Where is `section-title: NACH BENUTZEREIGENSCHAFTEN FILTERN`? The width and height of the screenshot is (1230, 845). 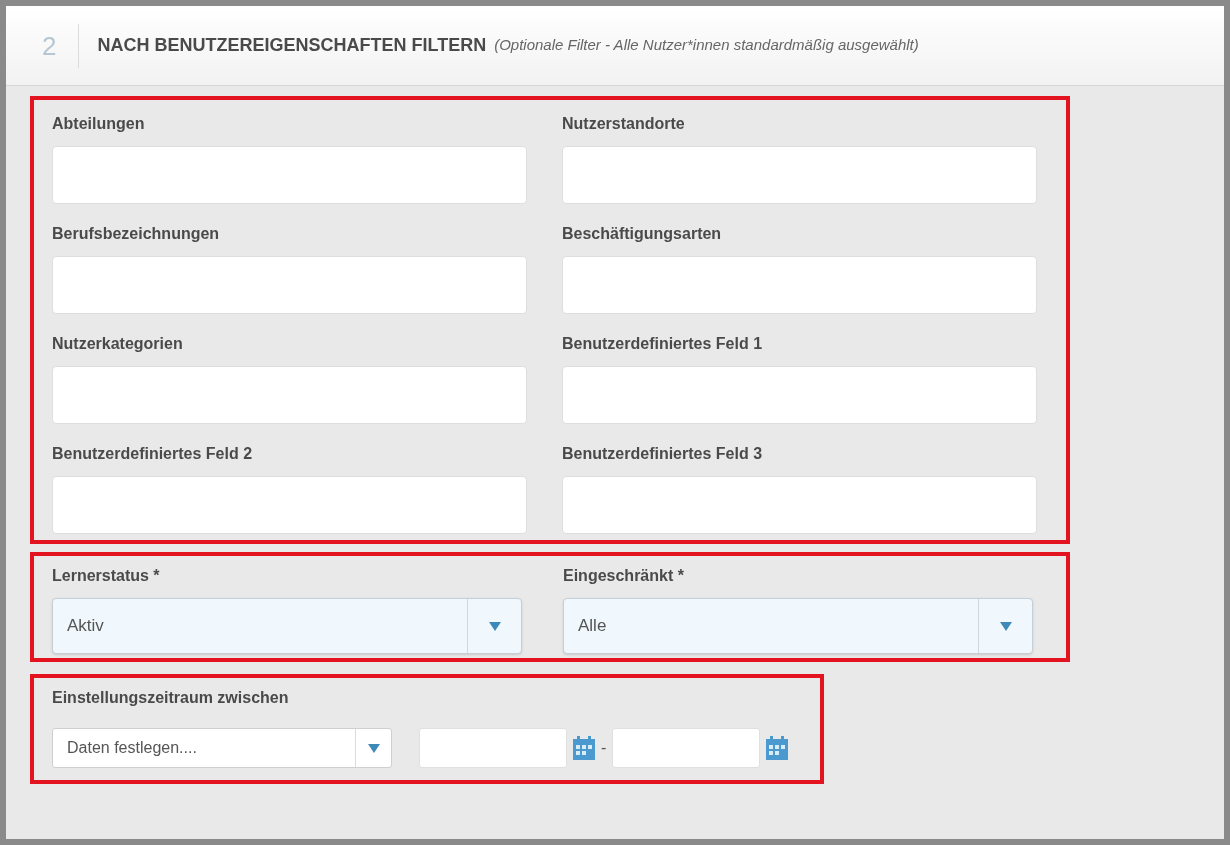
section-title: NACH BENUTZEREIGENSCHAFTEN FILTERN is located at coordinates (292, 45).